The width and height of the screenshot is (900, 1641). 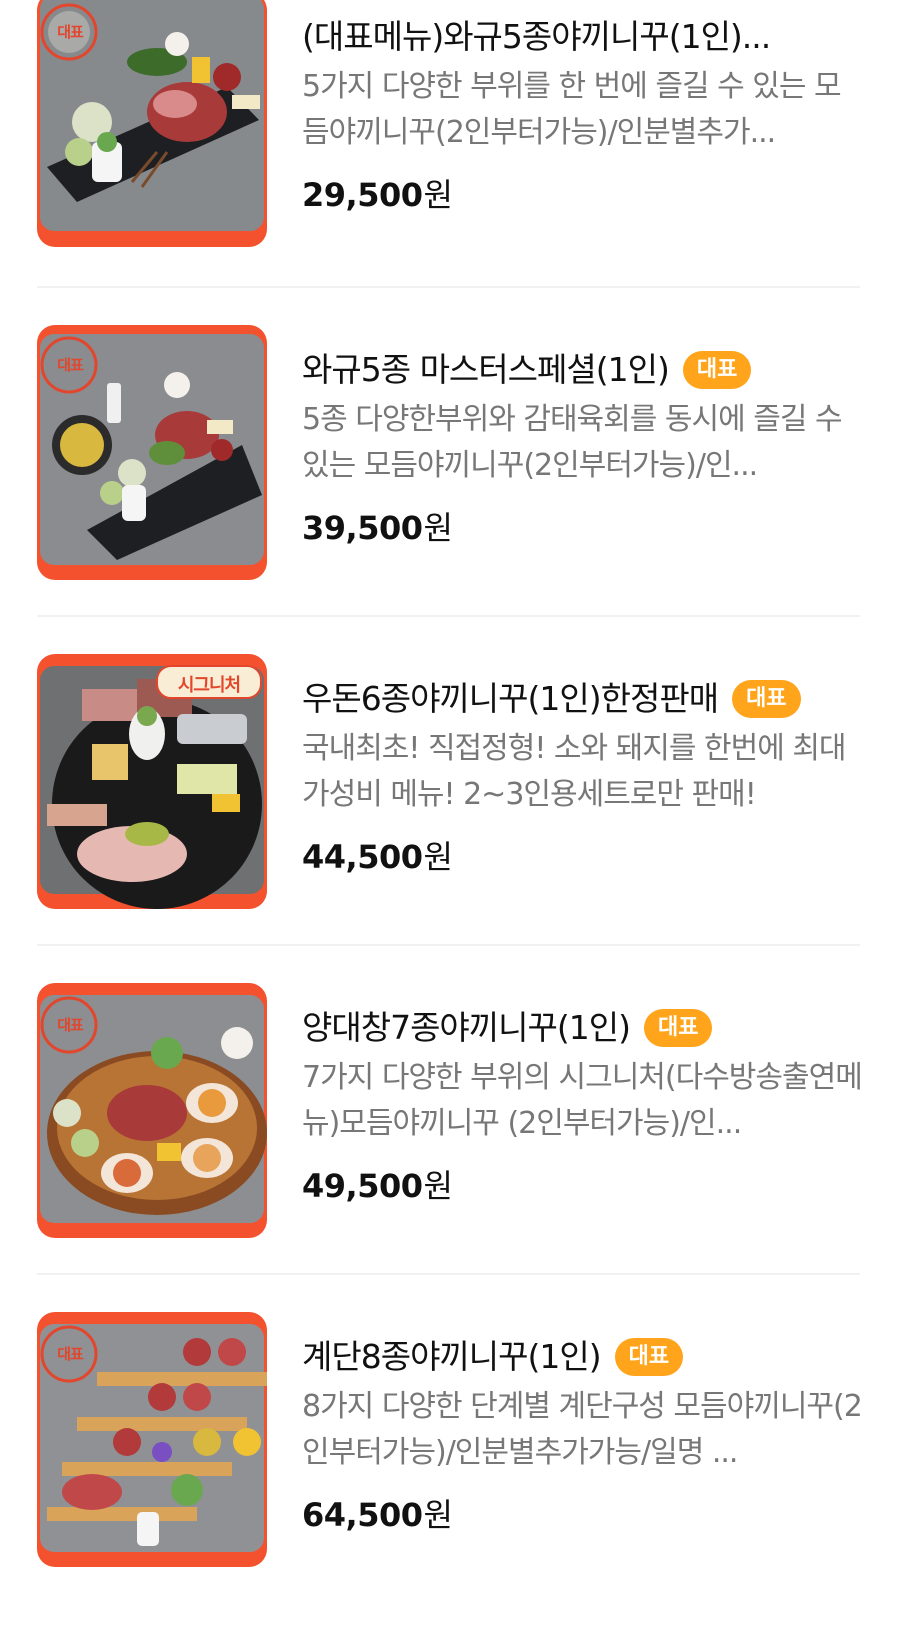 I want to click on menu-item-title-row: 양대창7종야끼니꾸(1인) 대표, so click(x=582, y=1028).